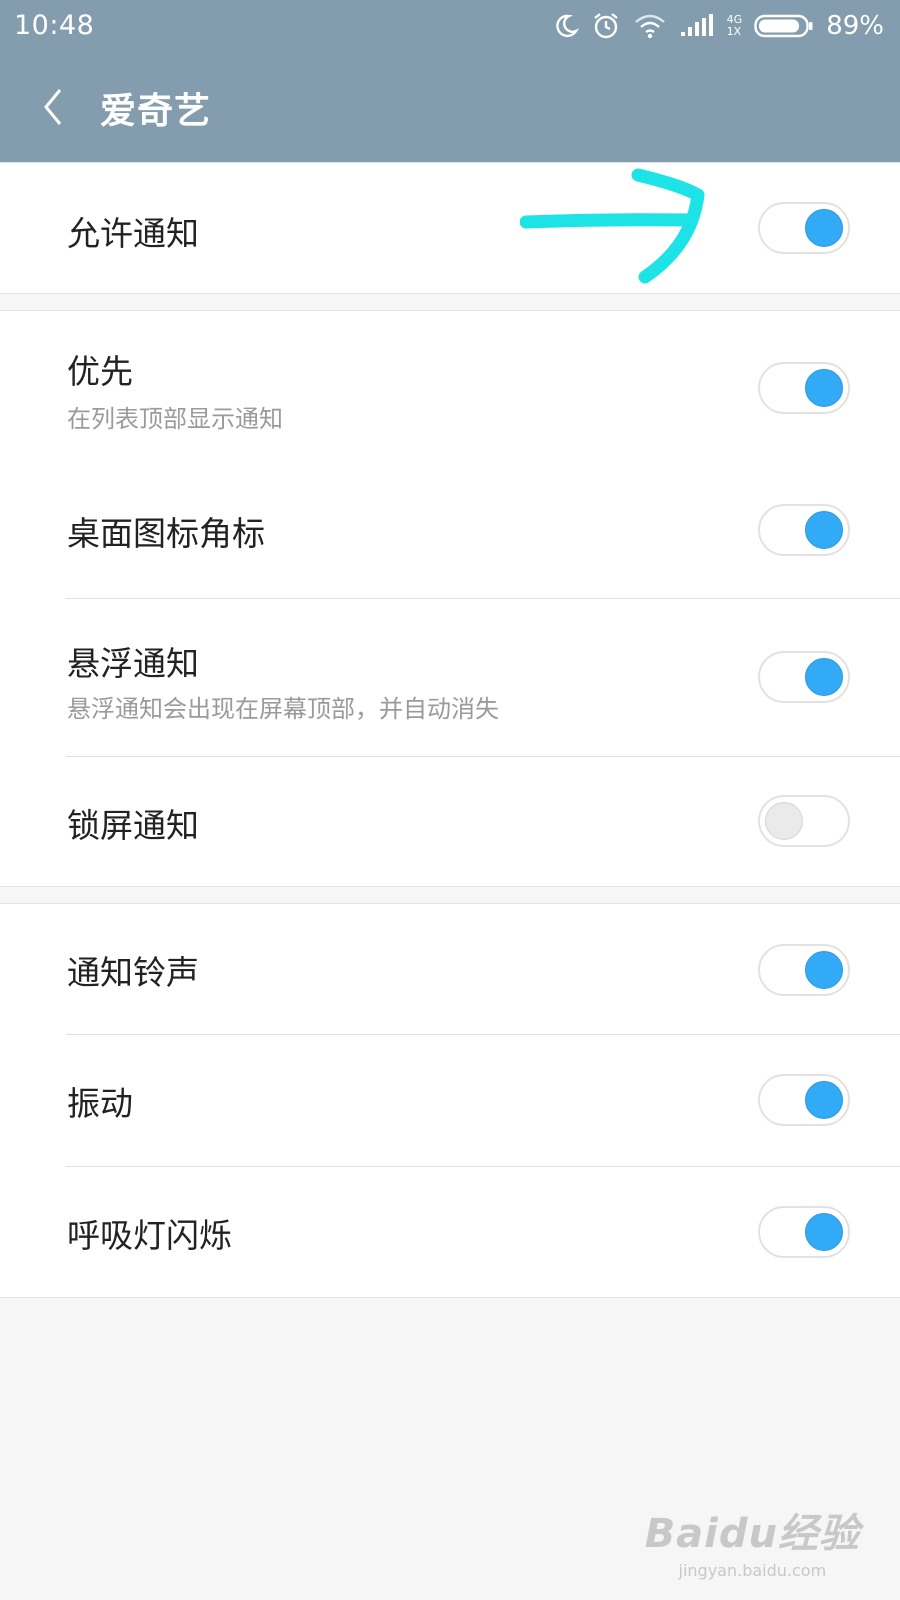 This screenshot has height=1600, width=900. I want to click on status-icons: 4G 1X 89%, so click(718, 26).